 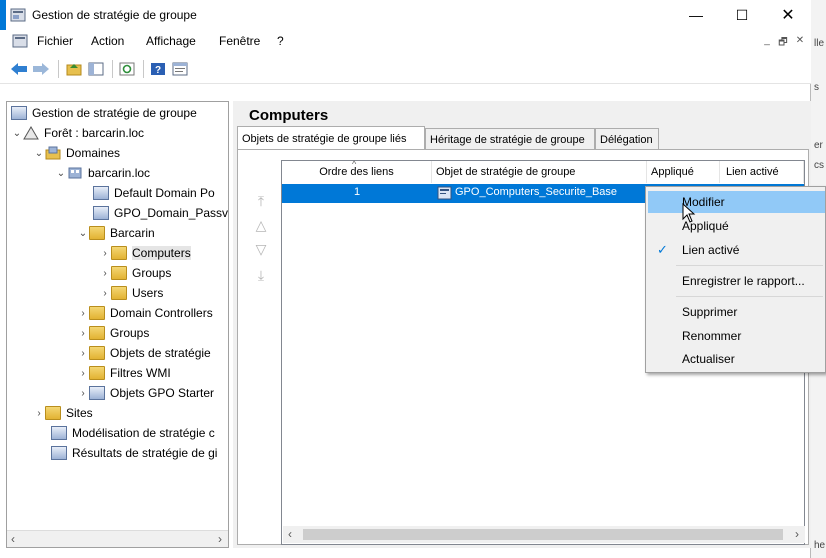 What do you see at coordinates (77, 133) in the screenshot?
I see `tree-node-forest: ⌄ Forêt : barcarin.loc` at bounding box center [77, 133].